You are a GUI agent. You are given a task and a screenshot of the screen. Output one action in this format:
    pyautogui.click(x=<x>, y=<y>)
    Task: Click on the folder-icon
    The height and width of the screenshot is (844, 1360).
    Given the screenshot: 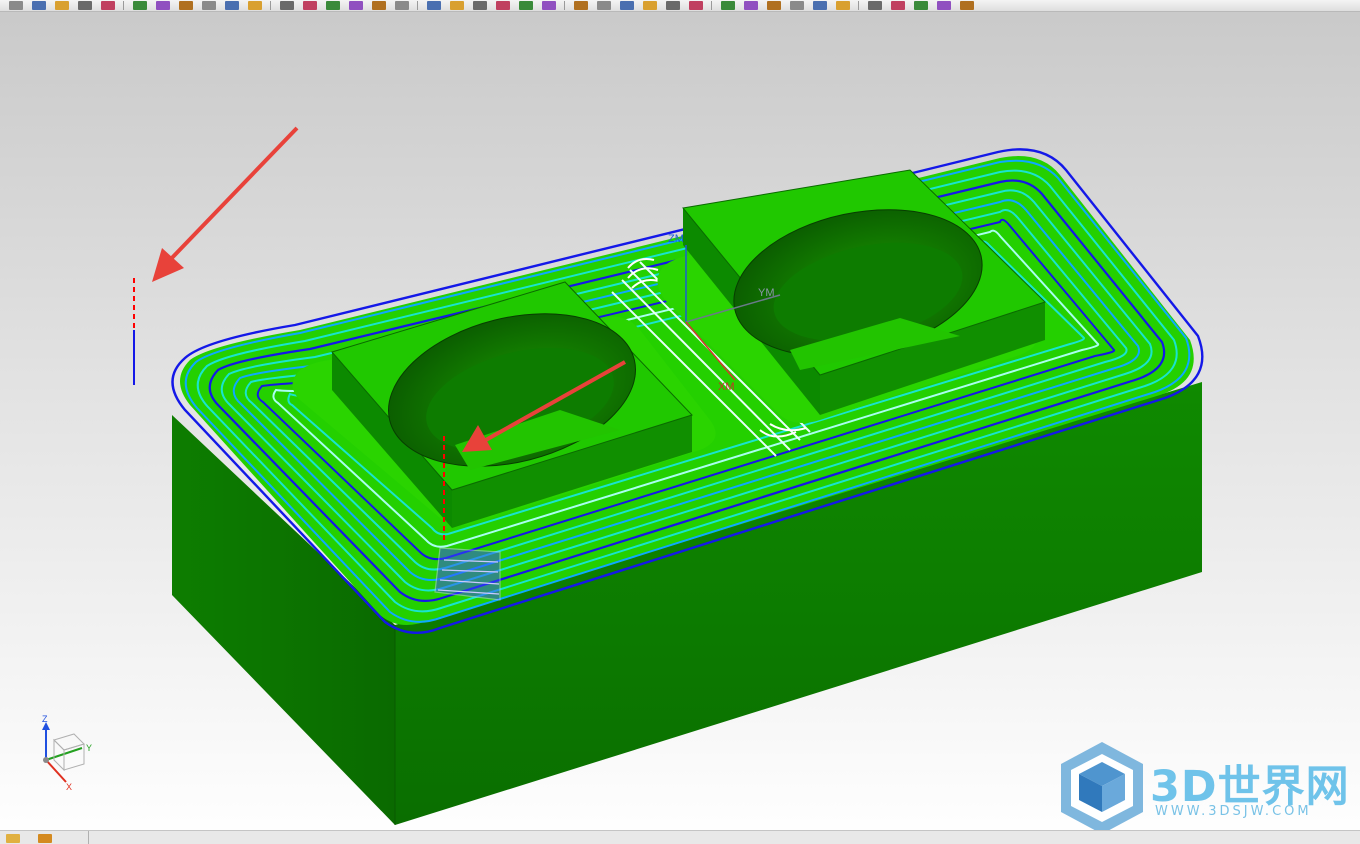 What is the action you would take?
    pyautogui.click(x=13, y=838)
    